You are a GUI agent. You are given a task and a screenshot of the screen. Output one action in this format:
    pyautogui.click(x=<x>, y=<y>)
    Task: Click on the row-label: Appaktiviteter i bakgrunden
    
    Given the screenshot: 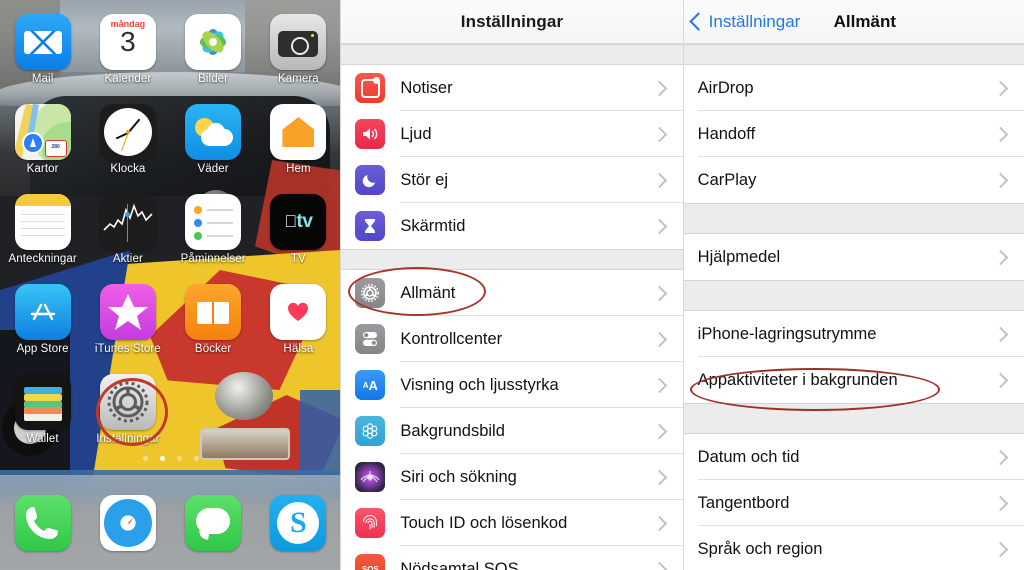 What is the action you would take?
    pyautogui.click(x=797, y=379)
    